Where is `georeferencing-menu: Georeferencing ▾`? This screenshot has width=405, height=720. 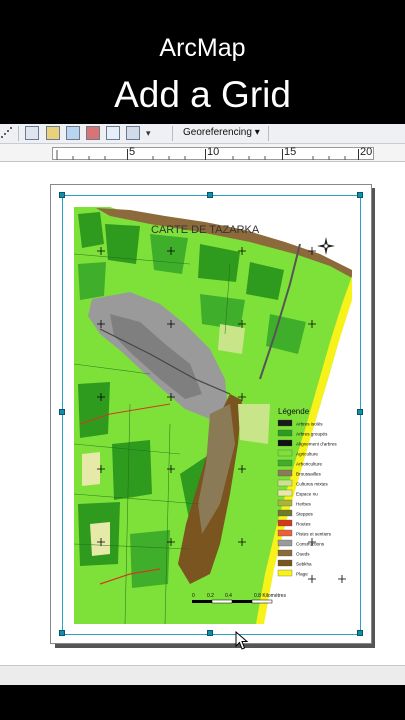
georeferencing-menu: Georeferencing ▾ is located at coordinates (221, 132).